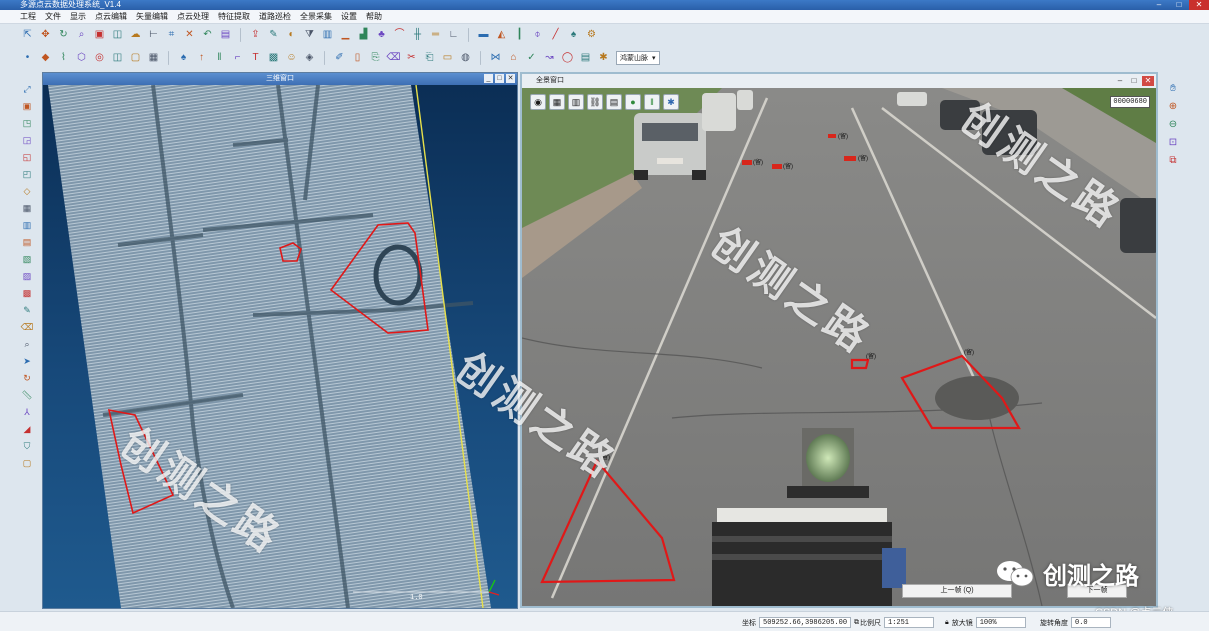 This screenshot has width=1209, height=631. What do you see at coordinates (652, 102) in the screenshot?
I see `measure-bars-icon: ‖` at bounding box center [652, 102].